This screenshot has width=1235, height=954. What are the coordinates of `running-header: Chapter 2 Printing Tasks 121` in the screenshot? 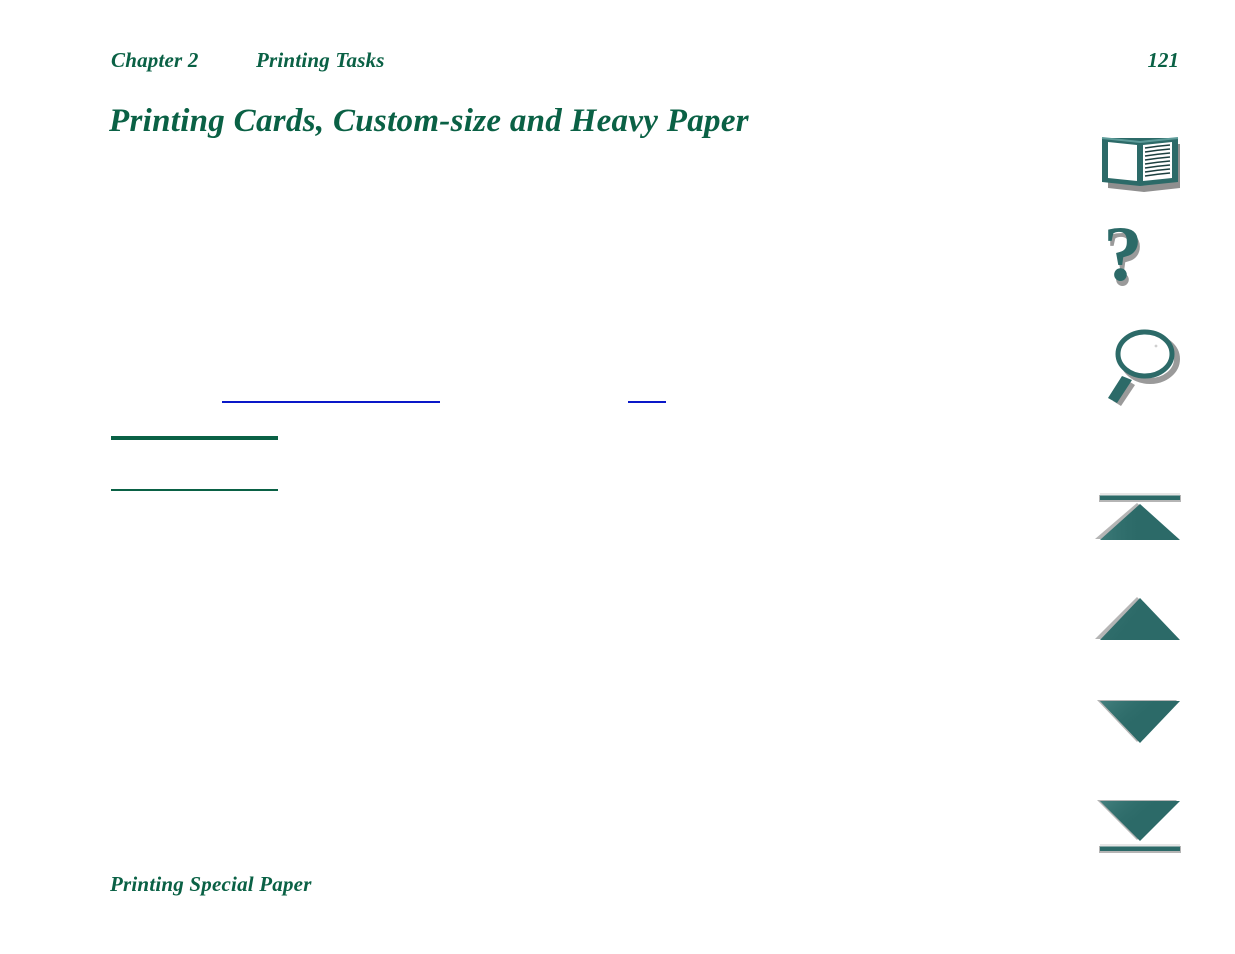 It's located at (645, 63).